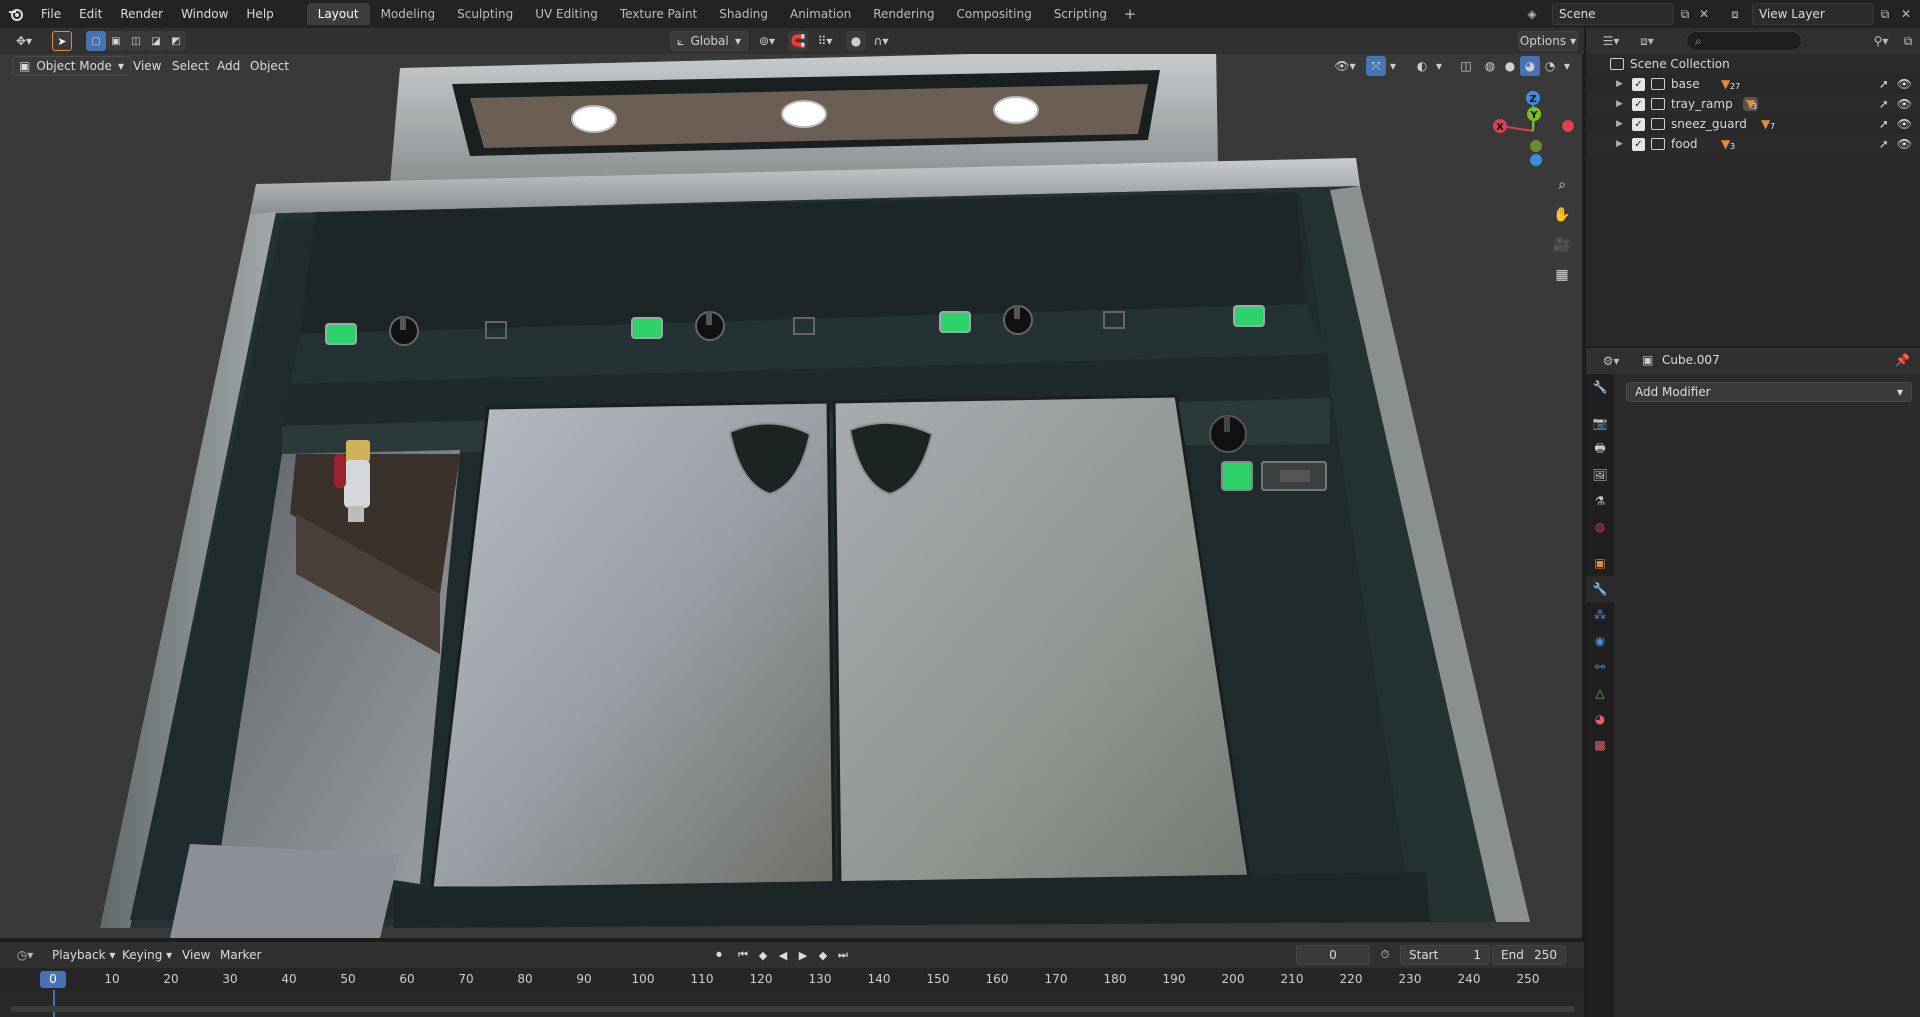 The height and width of the screenshot is (1017, 1920). I want to click on tab-shading: Shading, so click(743, 14).